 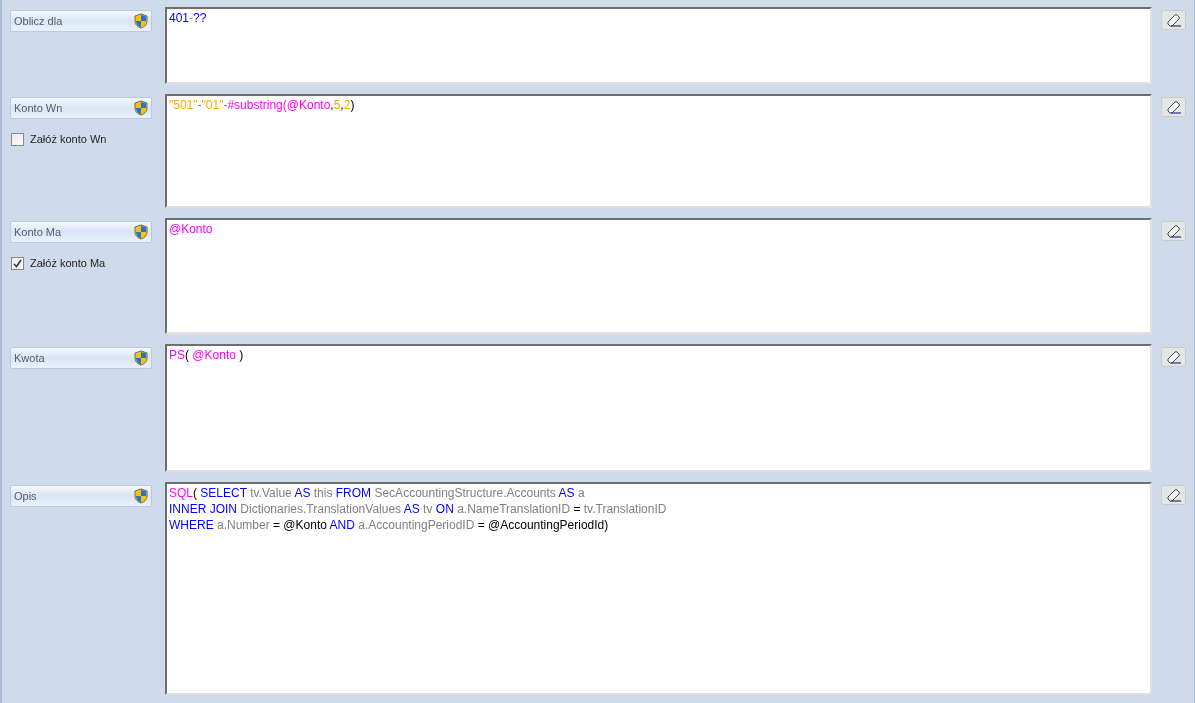 What do you see at coordinates (658, 45) in the screenshot?
I see `expression-editor: 401-??` at bounding box center [658, 45].